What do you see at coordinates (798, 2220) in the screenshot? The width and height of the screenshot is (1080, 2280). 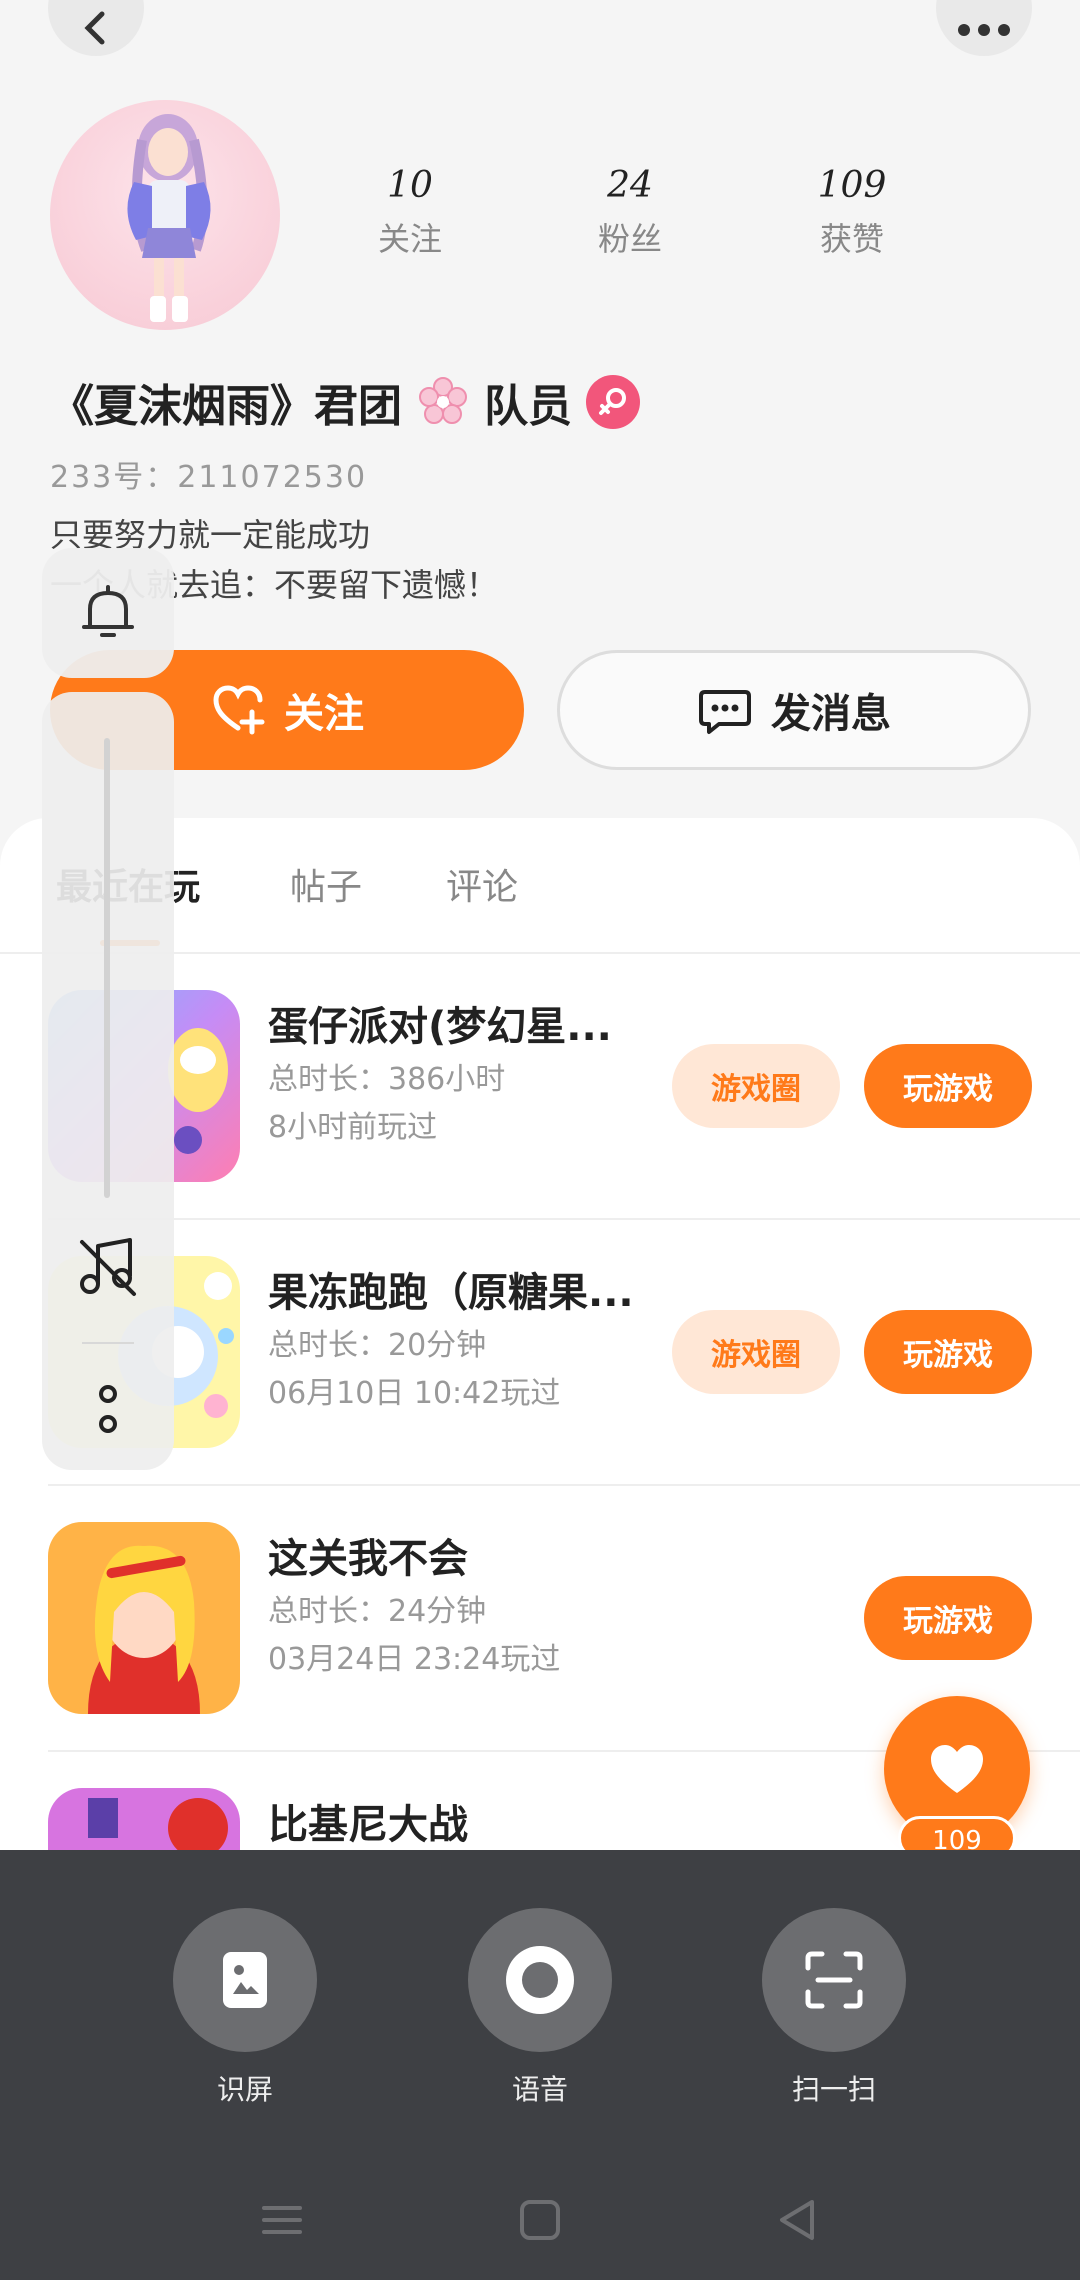 I see `back-icon` at bounding box center [798, 2220].